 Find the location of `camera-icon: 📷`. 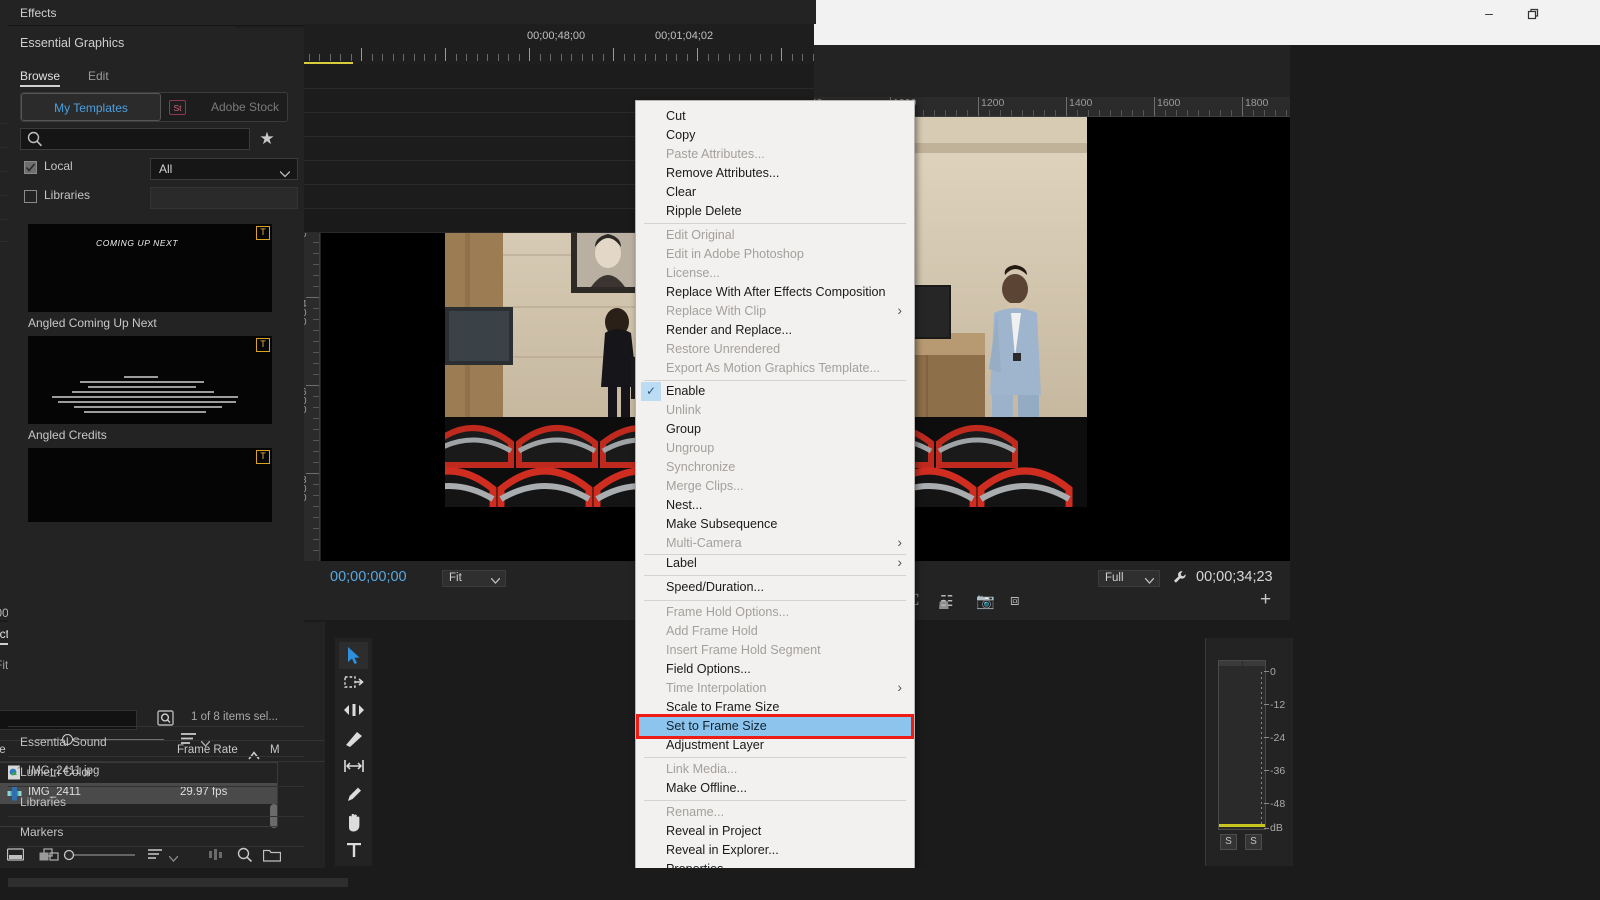

camera-icon: 📷 is located at coordinates (985, 601).